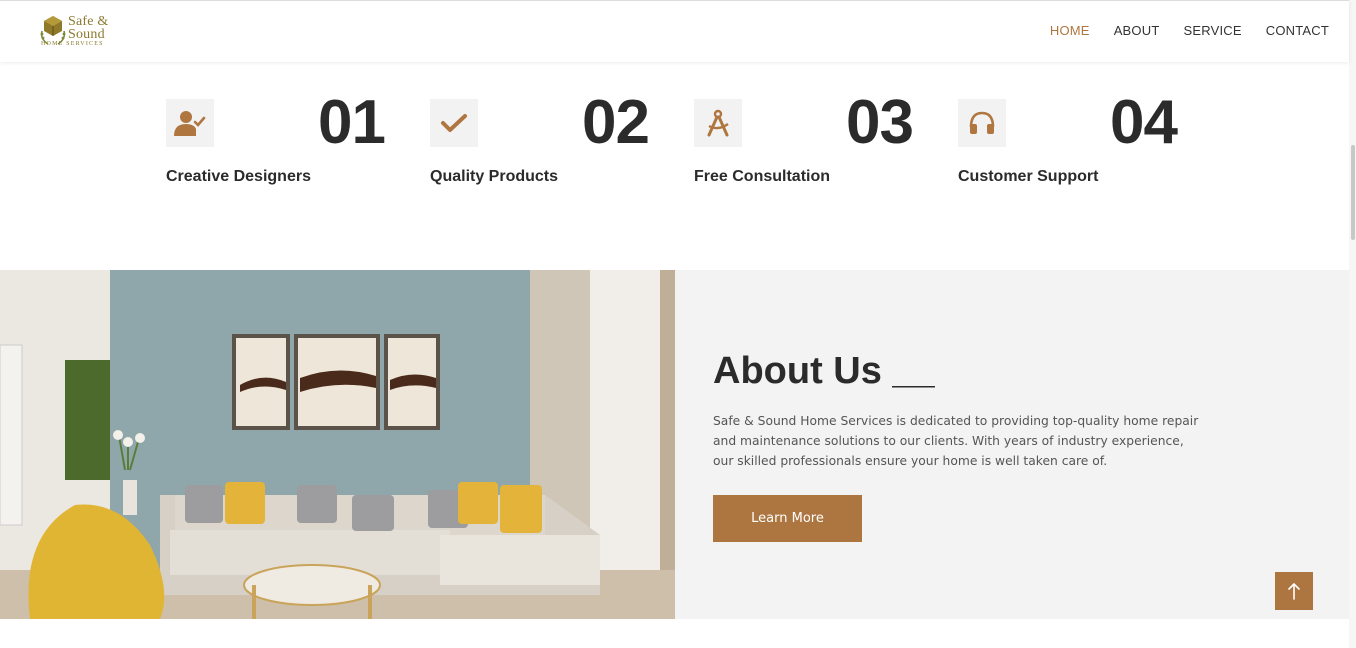 Image resolution: width=1356 pixels, height=648 pixels. I want to click on feature-card: 03 Free Consultation, so click(814, 145).